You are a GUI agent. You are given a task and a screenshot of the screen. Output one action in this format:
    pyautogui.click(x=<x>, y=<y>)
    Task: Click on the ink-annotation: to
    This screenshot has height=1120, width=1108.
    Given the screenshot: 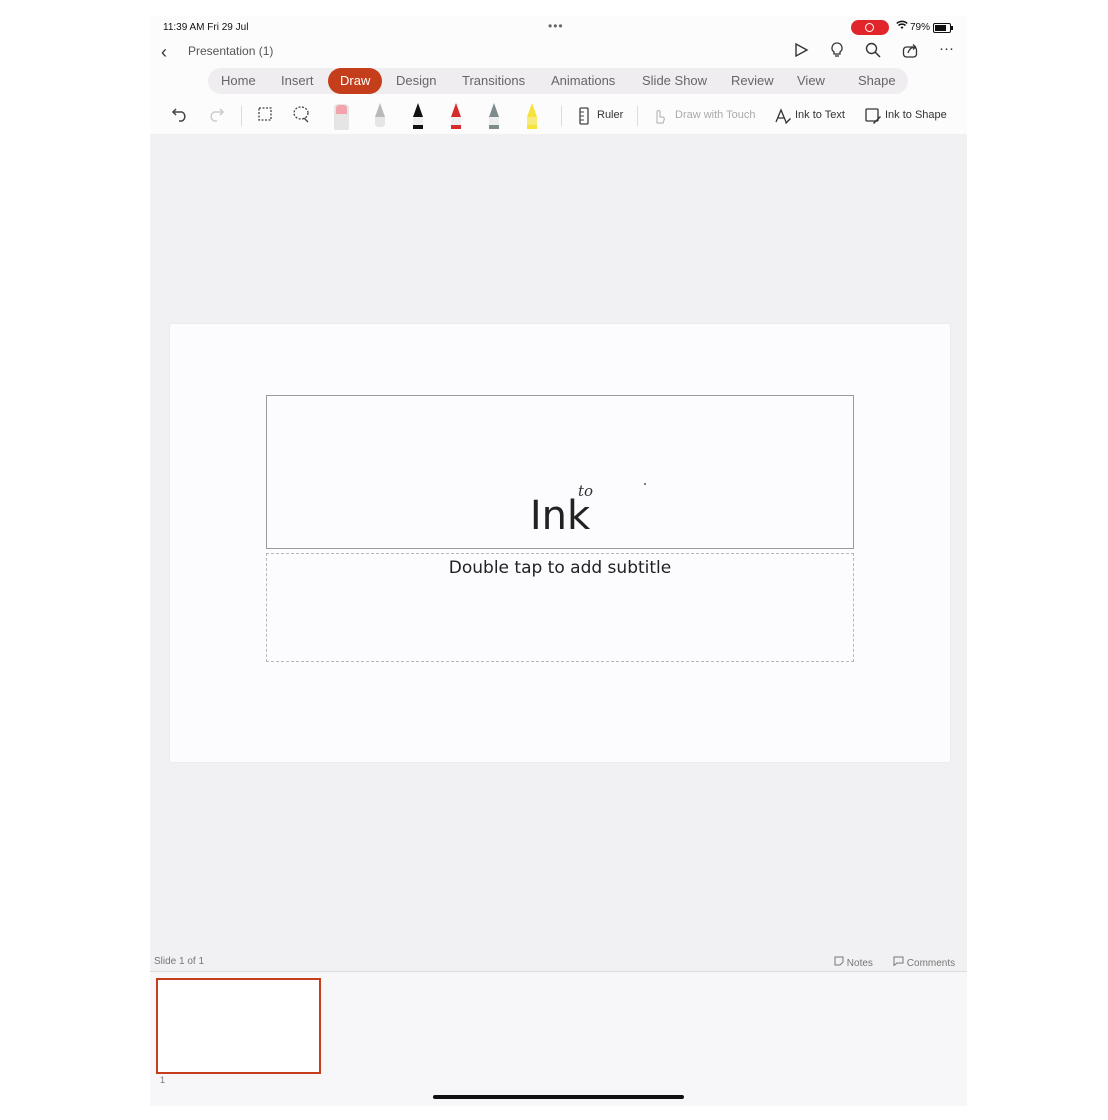 What is the action you would take?
    pyautogui.click(x=585, y=491)
    